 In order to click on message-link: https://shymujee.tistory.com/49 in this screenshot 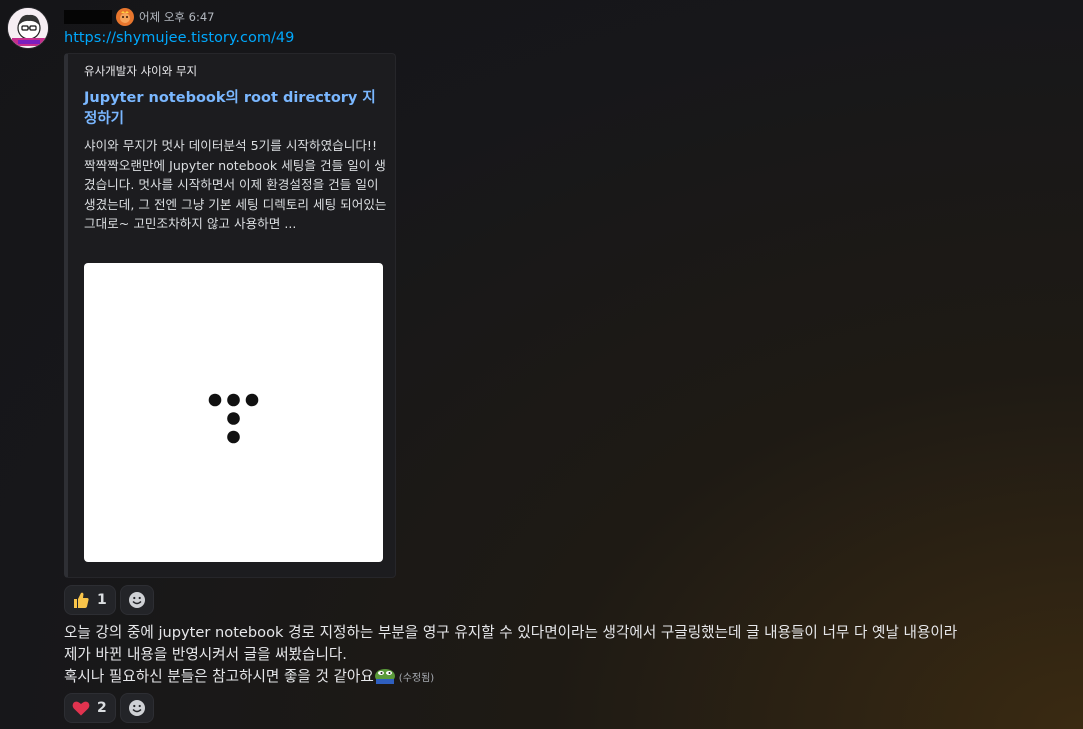, I will do `click(179, 38)`.